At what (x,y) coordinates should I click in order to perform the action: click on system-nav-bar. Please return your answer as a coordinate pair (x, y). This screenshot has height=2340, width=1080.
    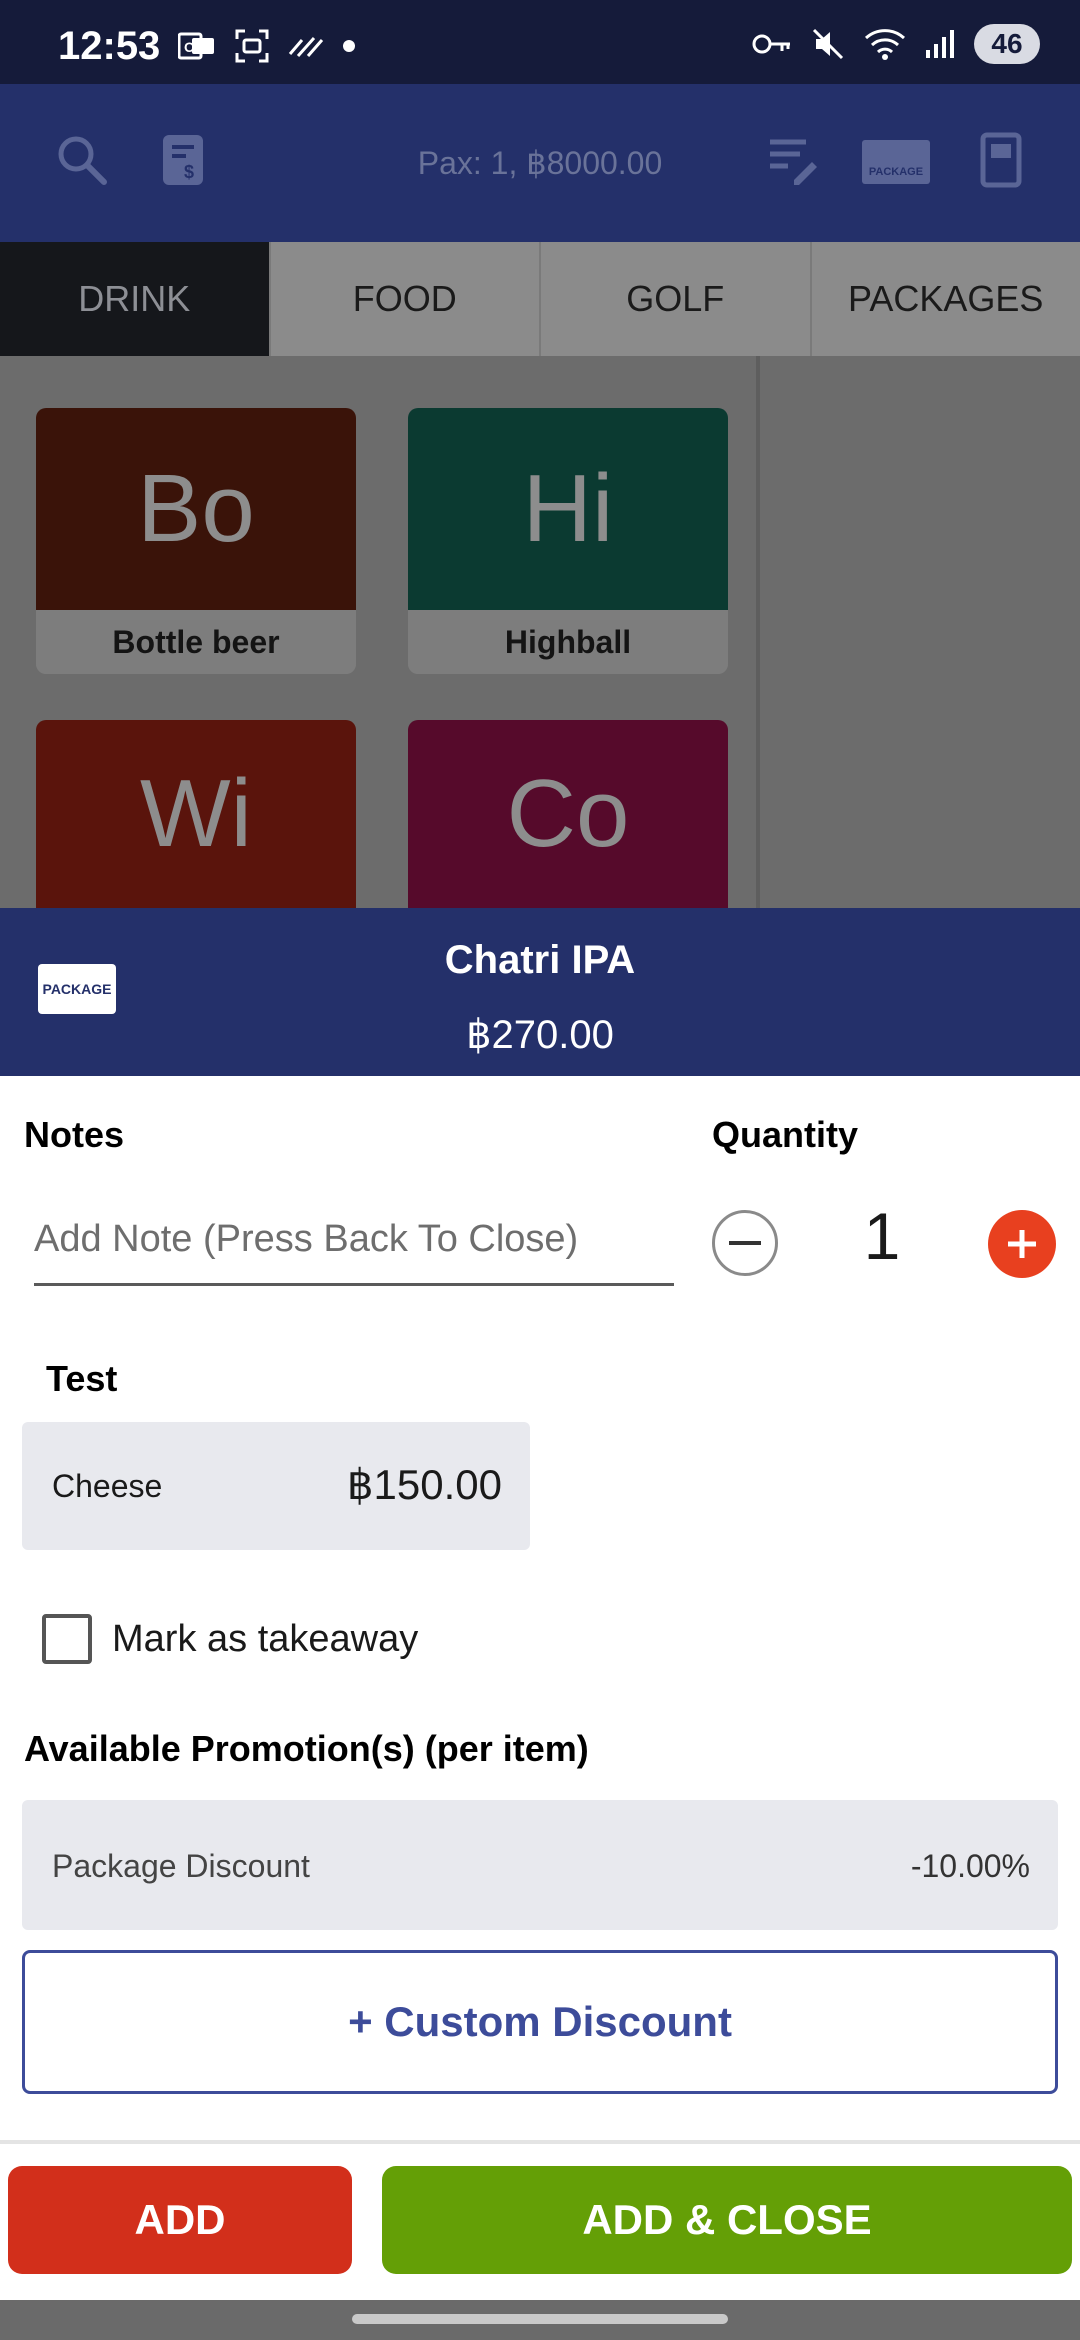
    Looking at the image, I should click on (540, 2320).